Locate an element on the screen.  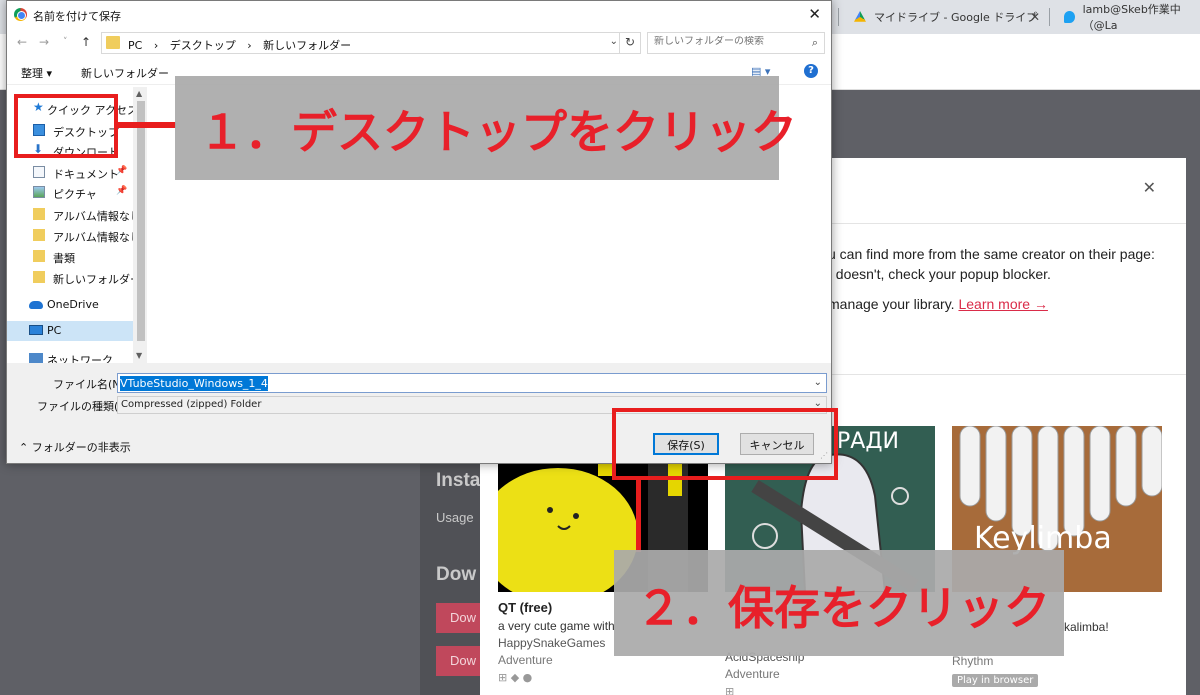
filename-input is located at coordinates (460, 383).